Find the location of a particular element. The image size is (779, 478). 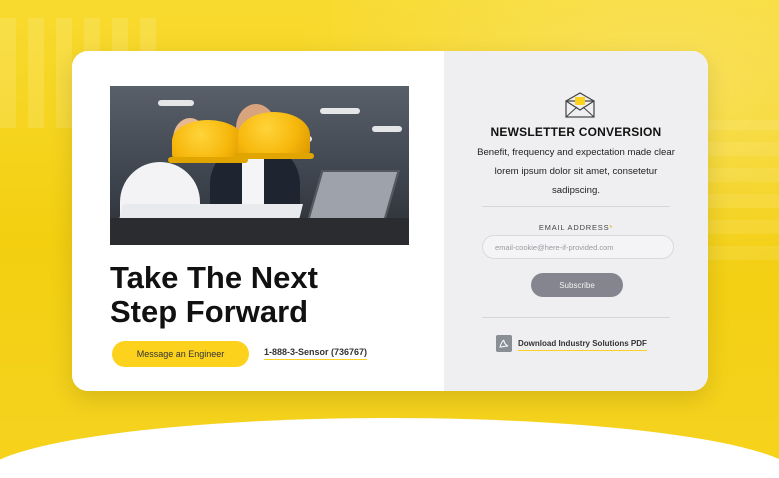

headline-line-1: Take The Next is located at coordinates (214, 277).